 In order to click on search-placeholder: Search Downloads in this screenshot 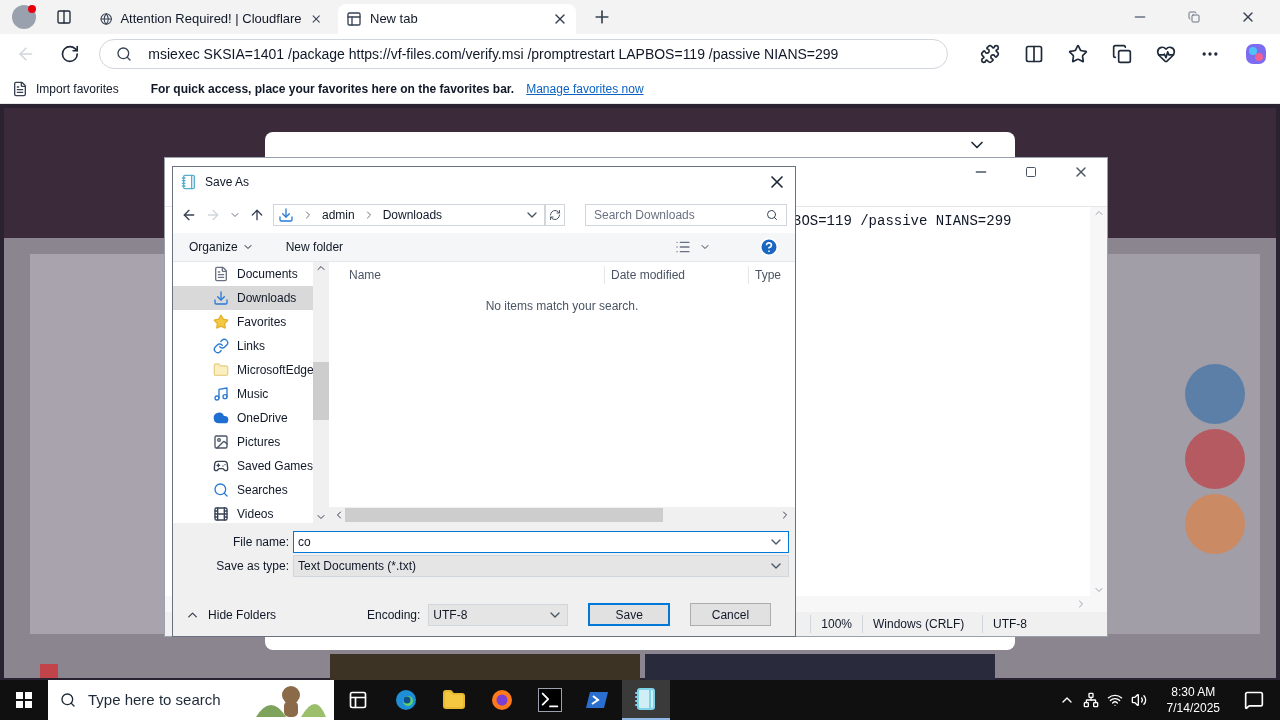, I will do `click(645, 215)`.